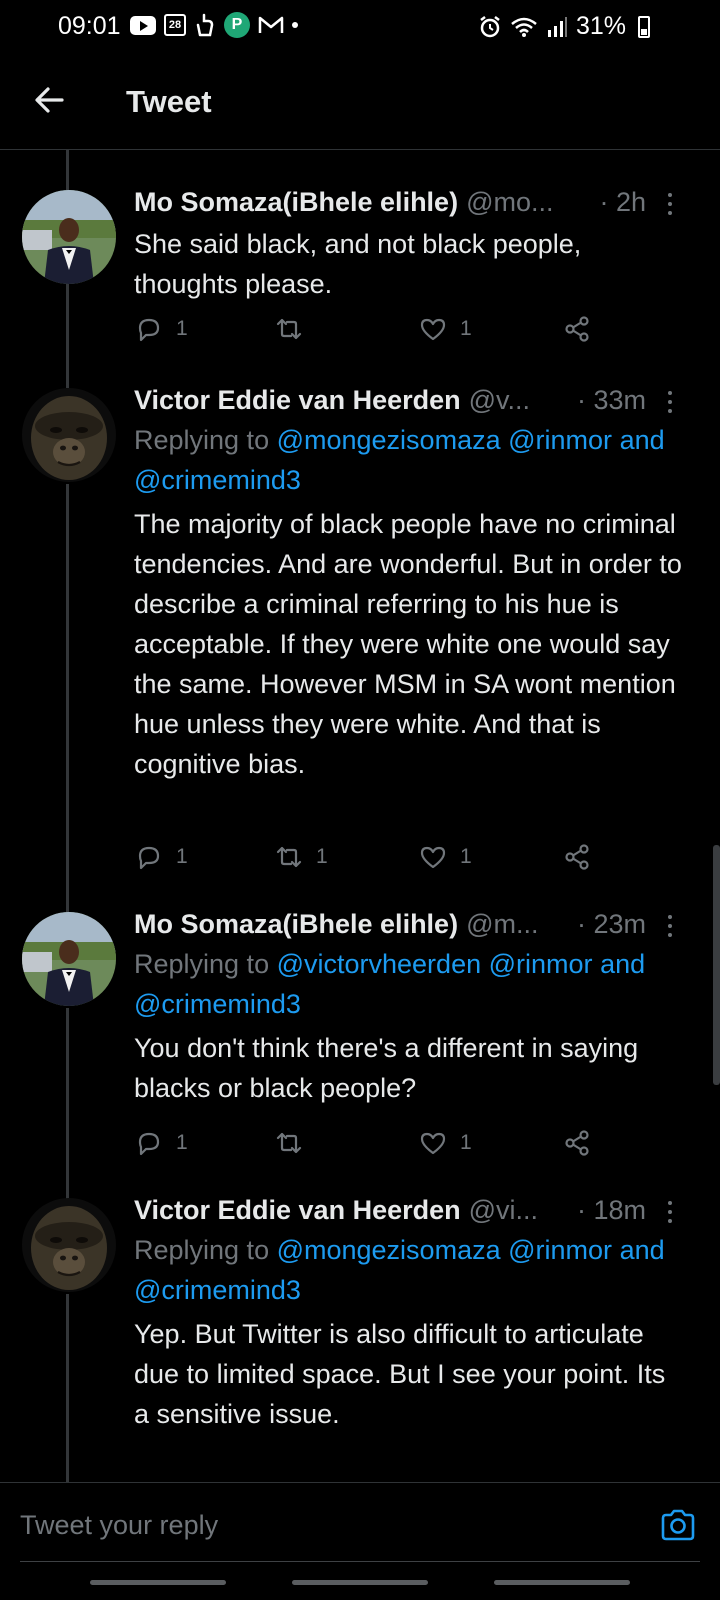 The width and height of the screenshot is (720, 1600). Describe the element at coordinates (175, 25) in the screenshot. I see `calendar-icon: 28` at that location.